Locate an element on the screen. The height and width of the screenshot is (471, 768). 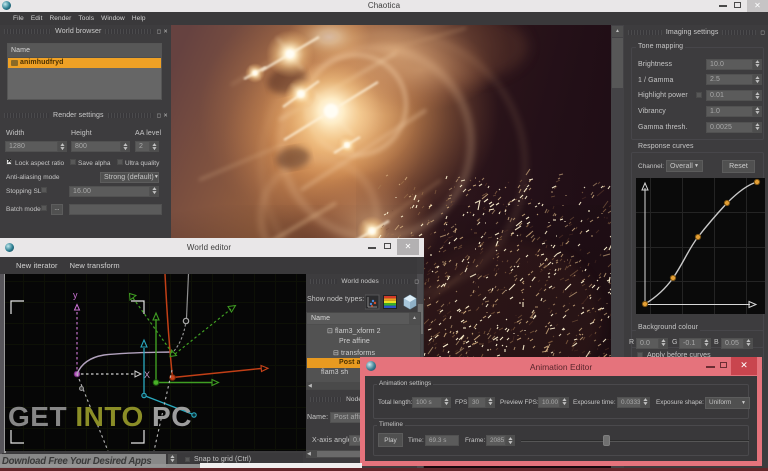
svg-text: X is located at coordinates (147, 375).